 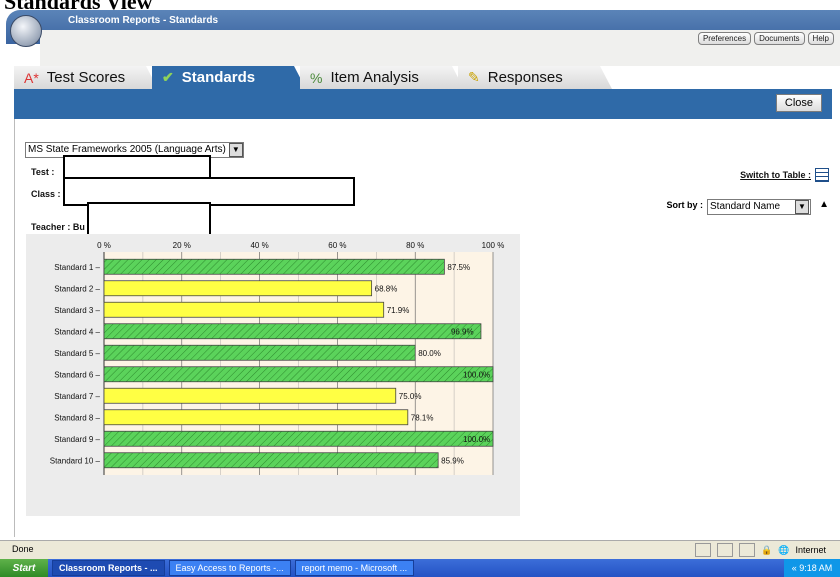 I want to click on tab-responses: ✎ Responses, so click(x=535, y=77).